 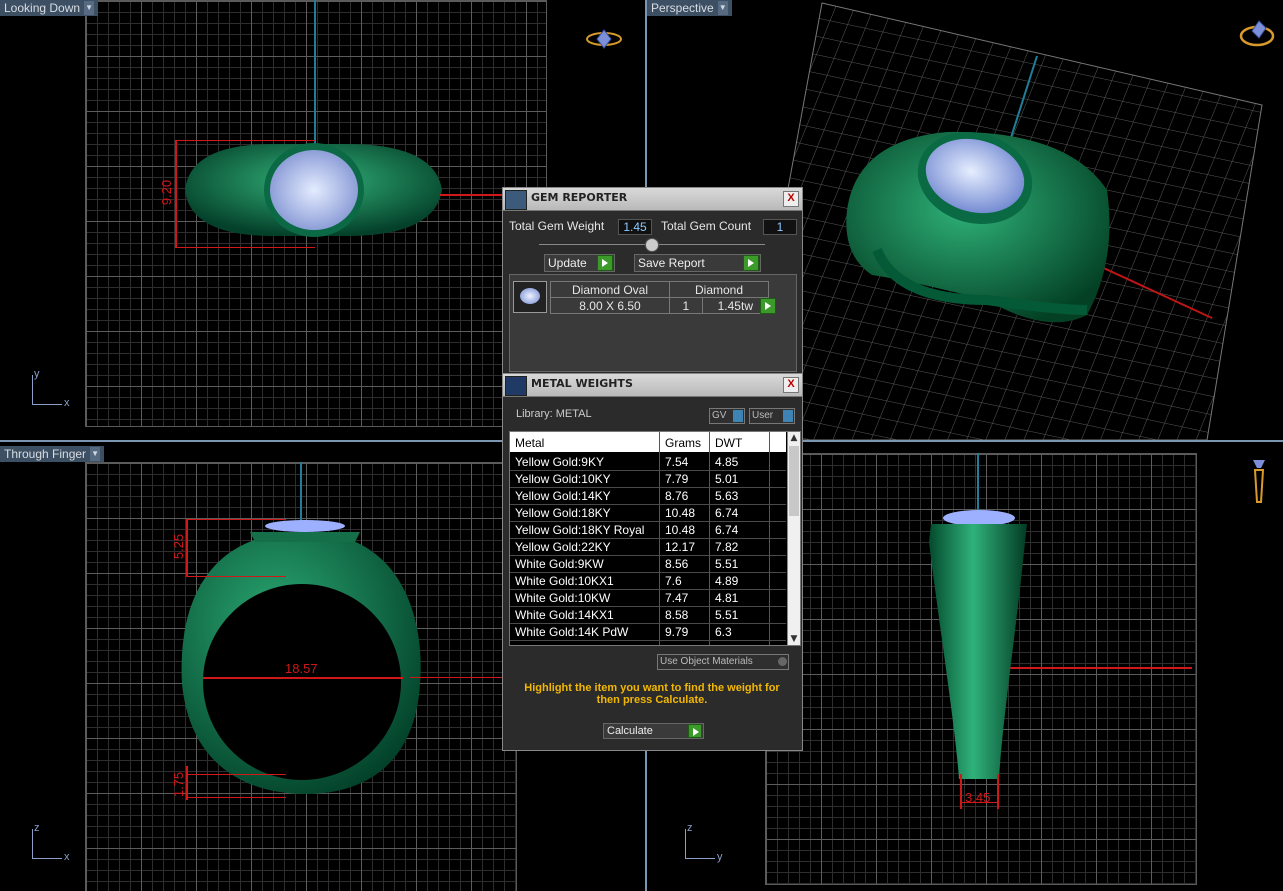 What do you see at coordinates (530, 297) in the screenshot?
I see `diamond-oval-icon` at bounding box center [530, 297].